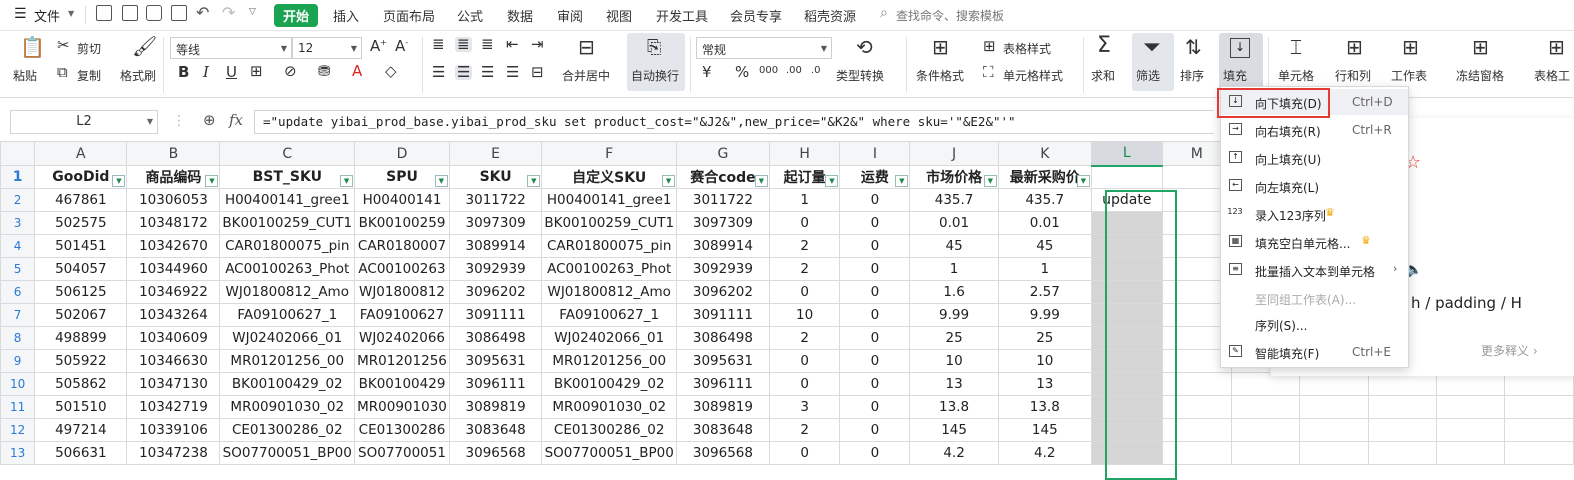 This screenshot has width=1574, height=480. What do you see at coordinates (1353, 75) in the screenshot?
I see `row-column-button: 行和列` at bounding box center [1353, 75].